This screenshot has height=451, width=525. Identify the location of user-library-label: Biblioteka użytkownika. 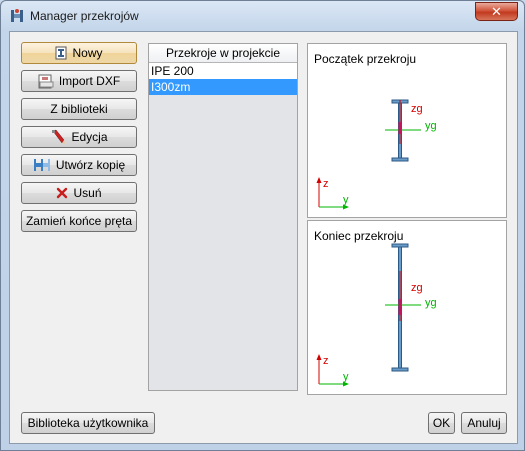
(88, 423).